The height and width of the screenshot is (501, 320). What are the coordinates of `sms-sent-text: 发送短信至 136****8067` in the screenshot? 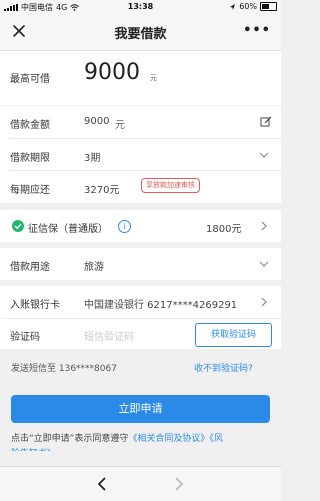 It's located at (64, 369).